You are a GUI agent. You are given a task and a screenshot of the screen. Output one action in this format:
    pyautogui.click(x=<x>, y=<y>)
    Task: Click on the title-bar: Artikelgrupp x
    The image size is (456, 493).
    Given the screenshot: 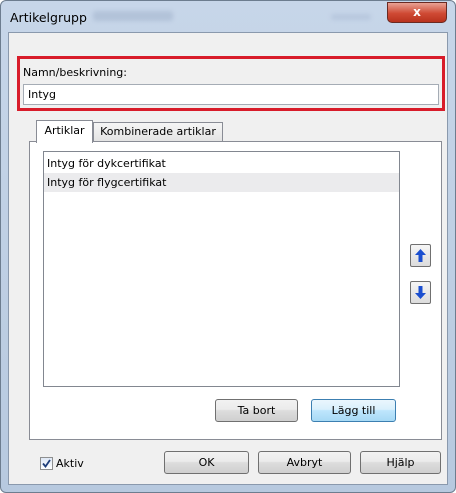 What is the action you would take?
    pyautogui.click(x=228, y=17)
    